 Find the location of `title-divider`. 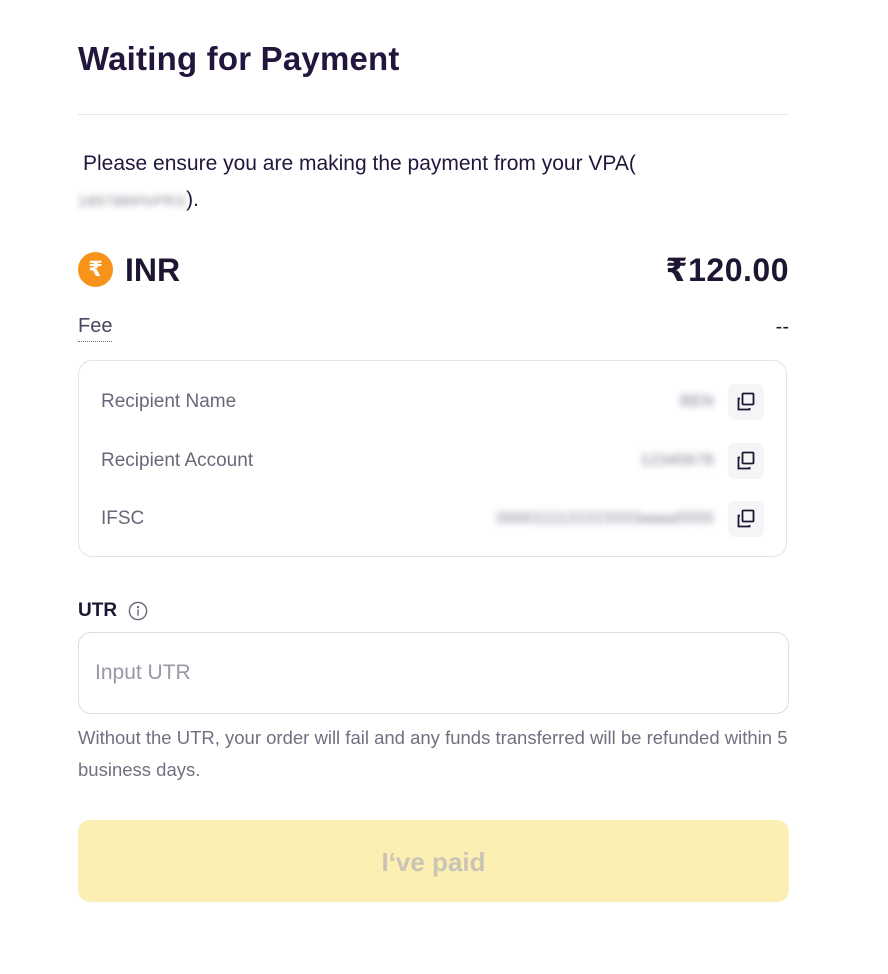

title-divider is located at coordinates (433, 114).